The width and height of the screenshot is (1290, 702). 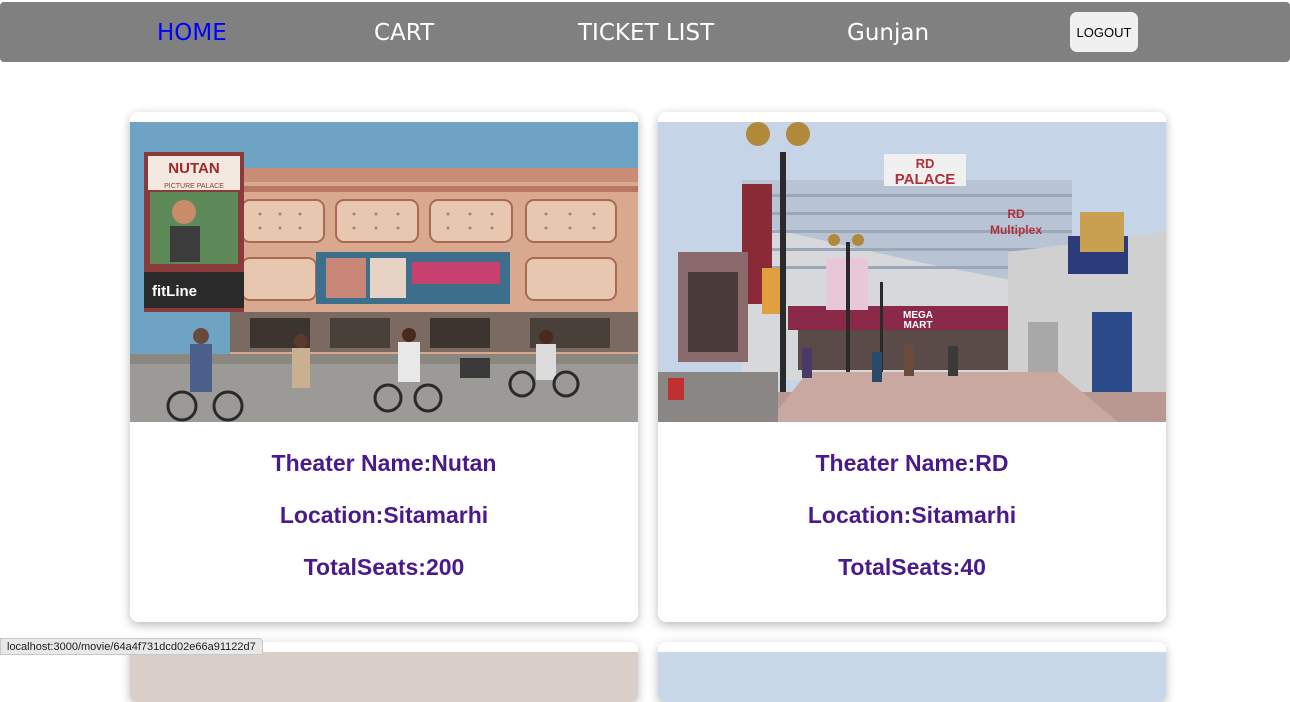 What do you see at coordinates (384, 677) in the screenshot?
I see `theater-image-partial-left` at bounding box center [384, 677].